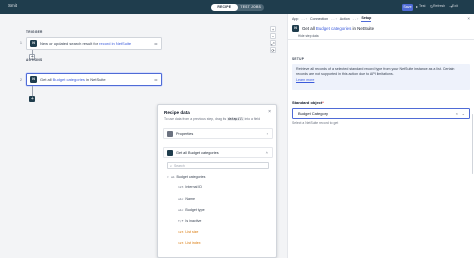 Image resolution: width=474 pixels, height=258 pixels. I want to click on action-step-text: Get all Budget categories in NetSuite, so click(73, 79).